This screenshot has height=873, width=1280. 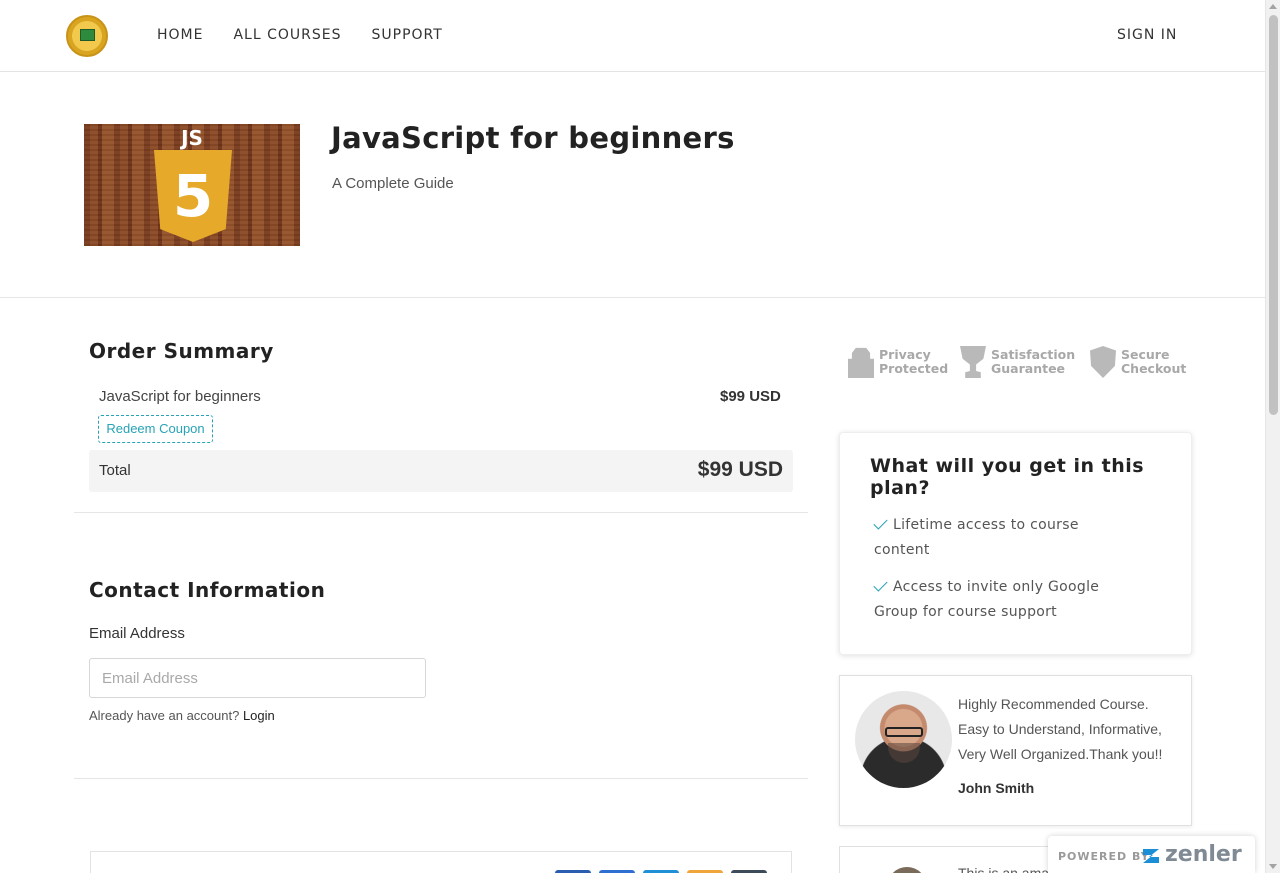 What do you see at coordinates (1147, 35) in the screenshot?
I see `sign-in-link: SIGN IN` at bounding box center [1147, 35].